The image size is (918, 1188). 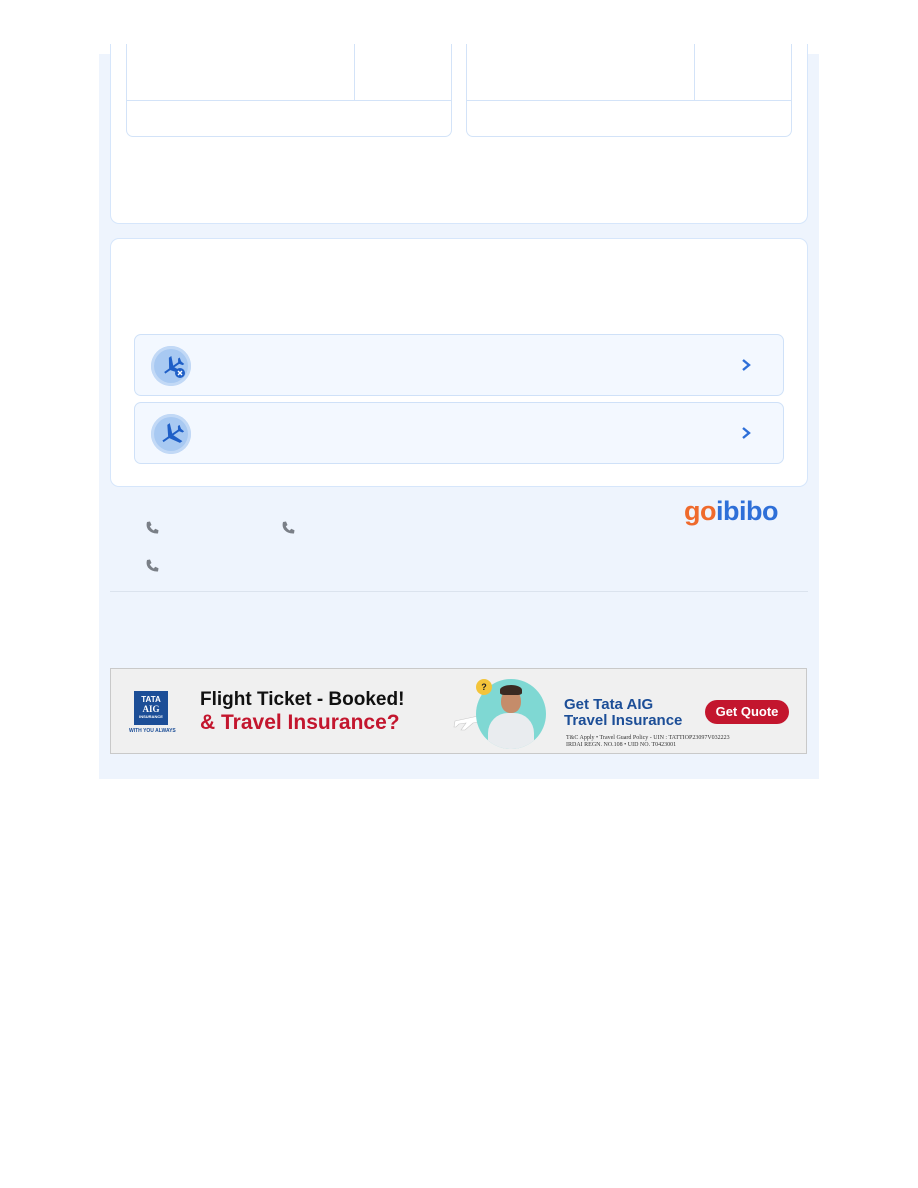 I want to click on brand-line-1: TATA, so click(x=151, y=699).